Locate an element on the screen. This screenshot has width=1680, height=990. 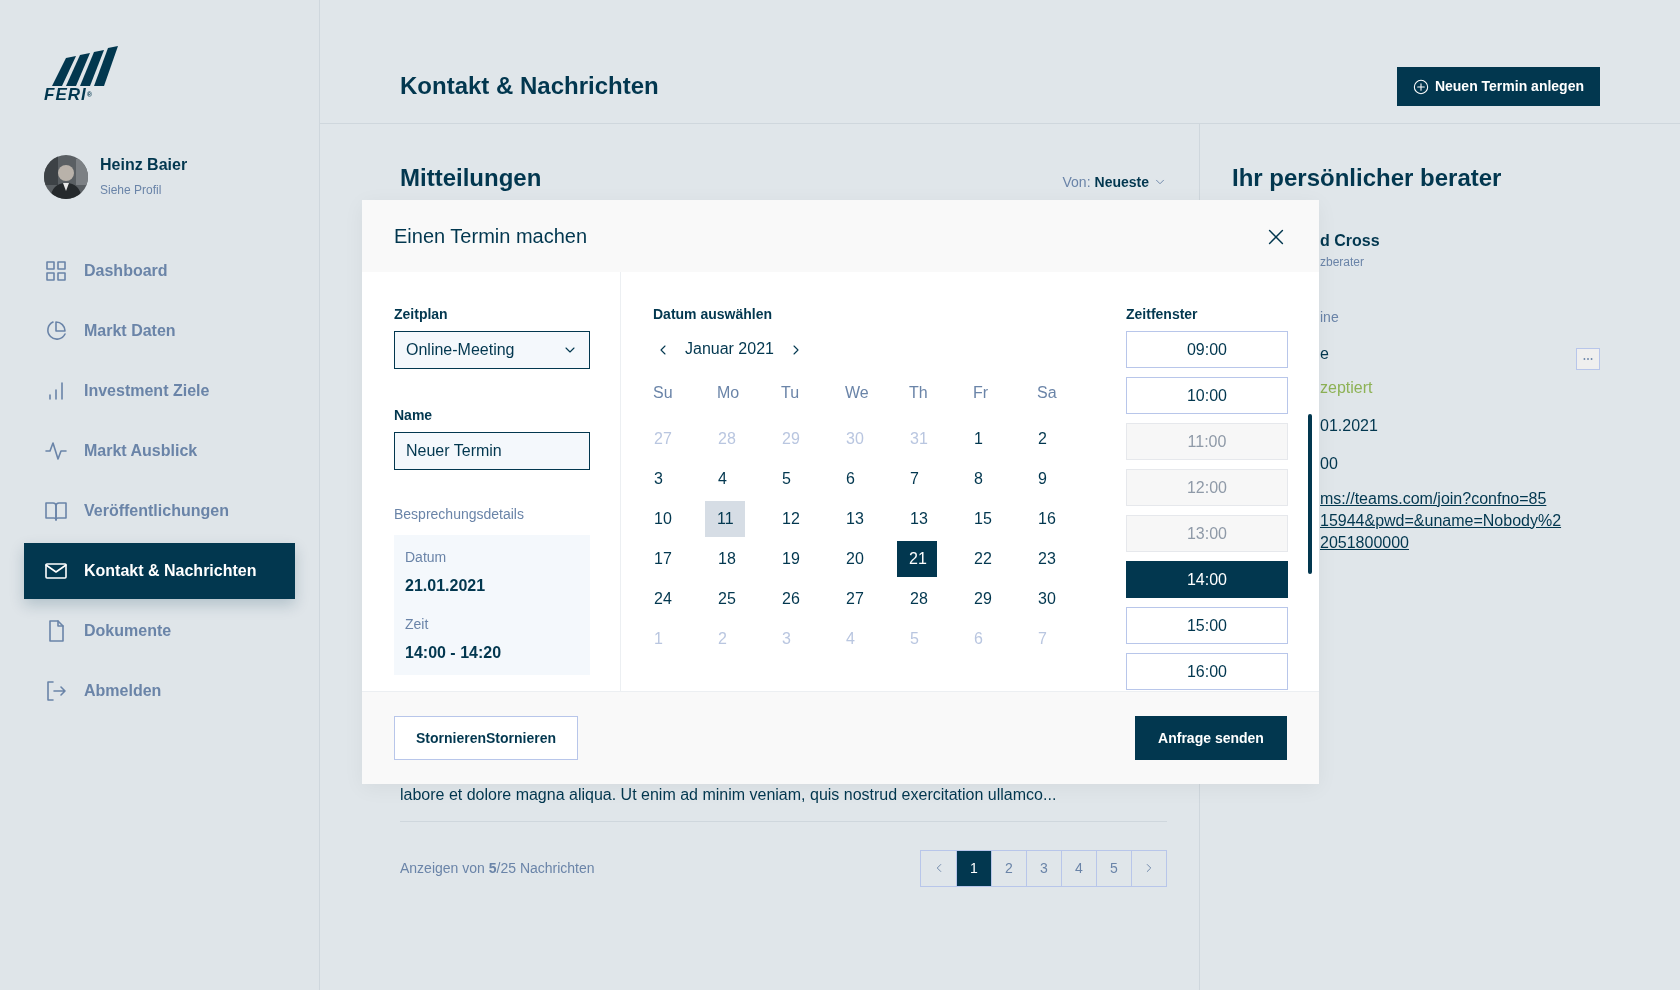
calendar-day: 24 is located at coordinates (673, 599).